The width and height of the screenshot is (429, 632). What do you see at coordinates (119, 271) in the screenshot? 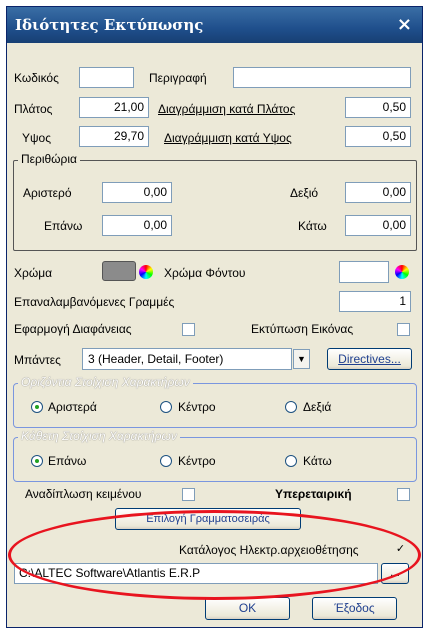
I see `color-swatch` at bounding box center [119, 271].